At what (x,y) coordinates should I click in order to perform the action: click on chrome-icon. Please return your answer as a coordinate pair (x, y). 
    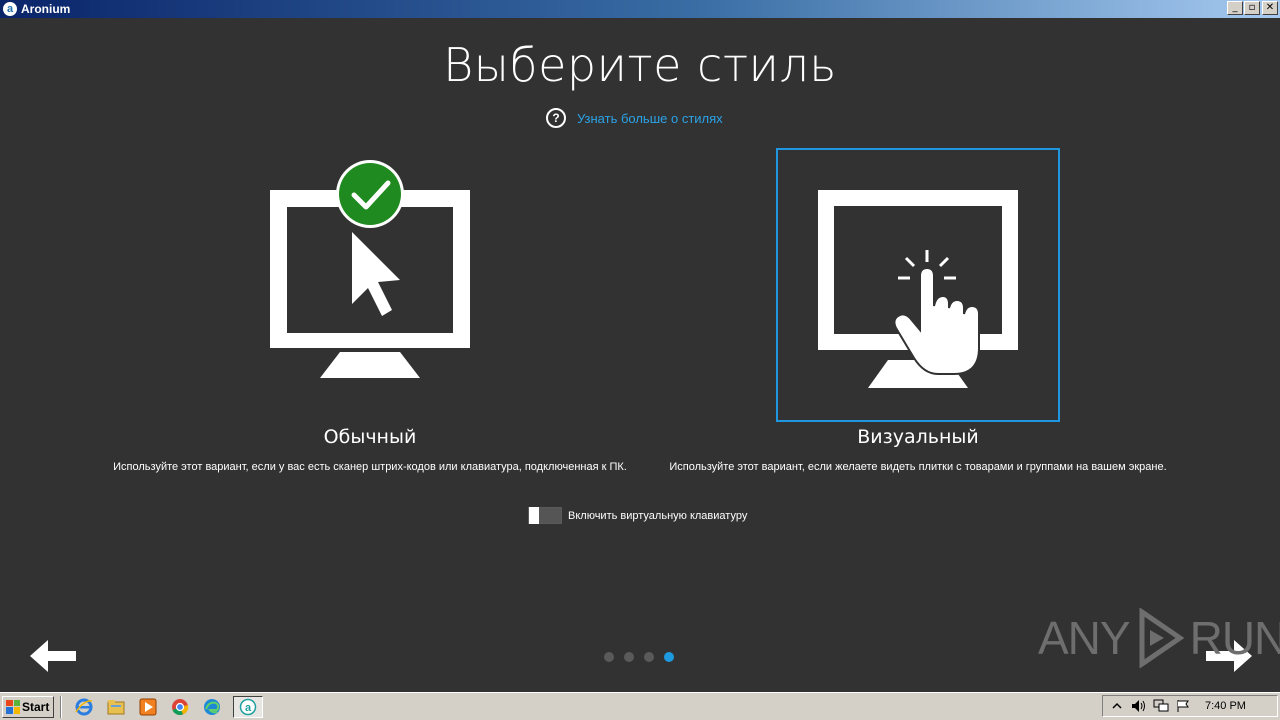
    Looking at the image, I should click on (180, 707).